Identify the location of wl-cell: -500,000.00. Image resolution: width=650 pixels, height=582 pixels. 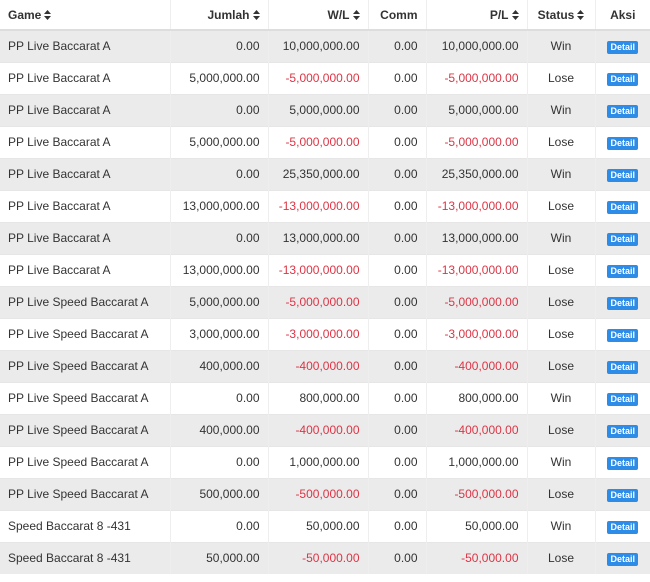
(317, 493).